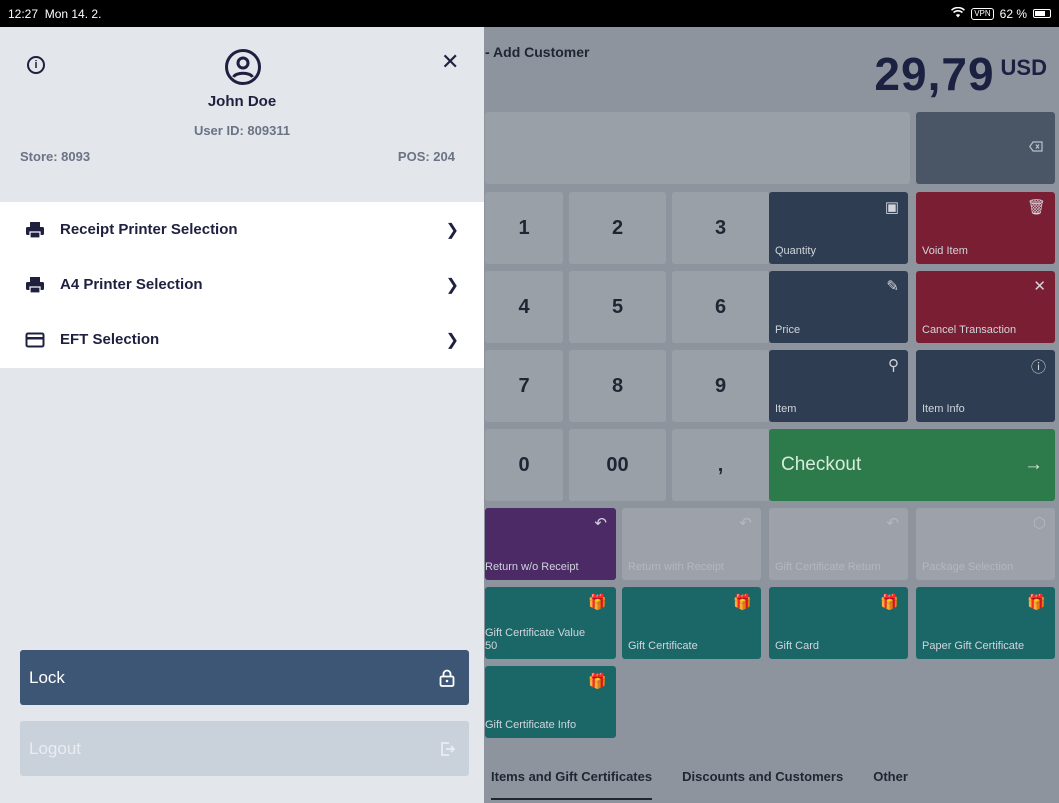  I want to click on card-icon, so click(35, 339).